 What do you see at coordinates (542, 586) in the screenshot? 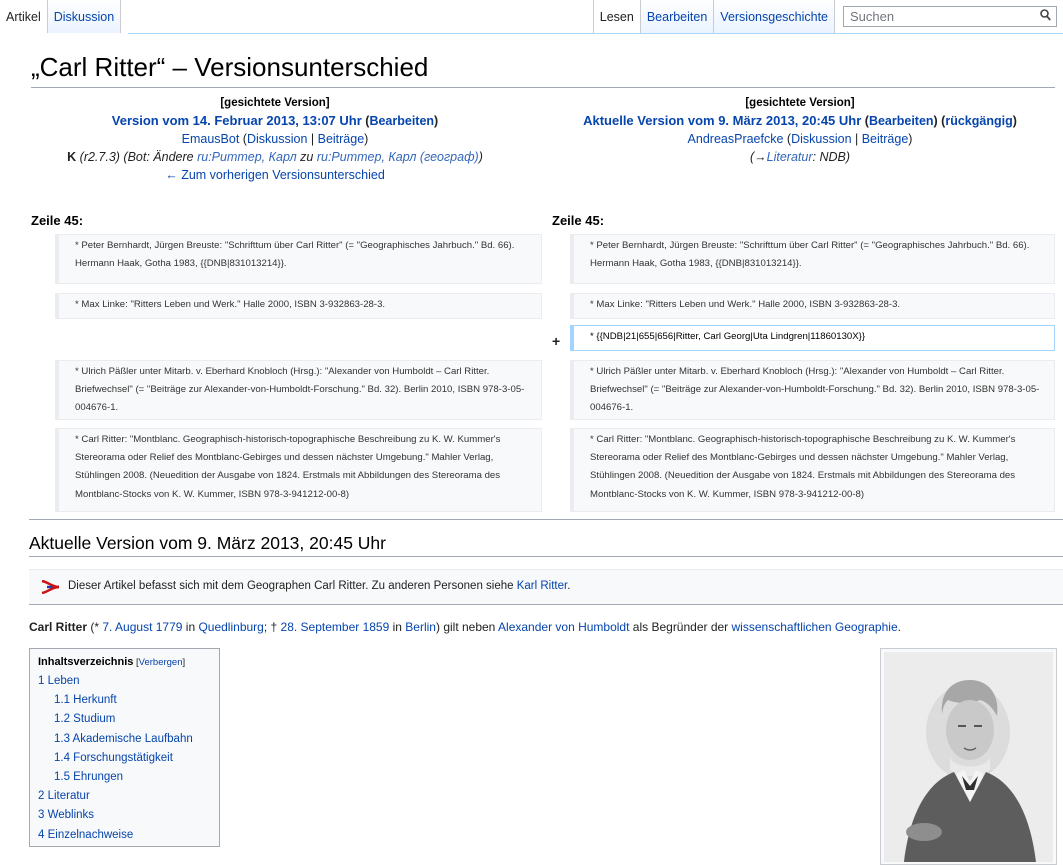
I see `karl-ritter-link: Karl Ritter` at bounding box center [542, 586].